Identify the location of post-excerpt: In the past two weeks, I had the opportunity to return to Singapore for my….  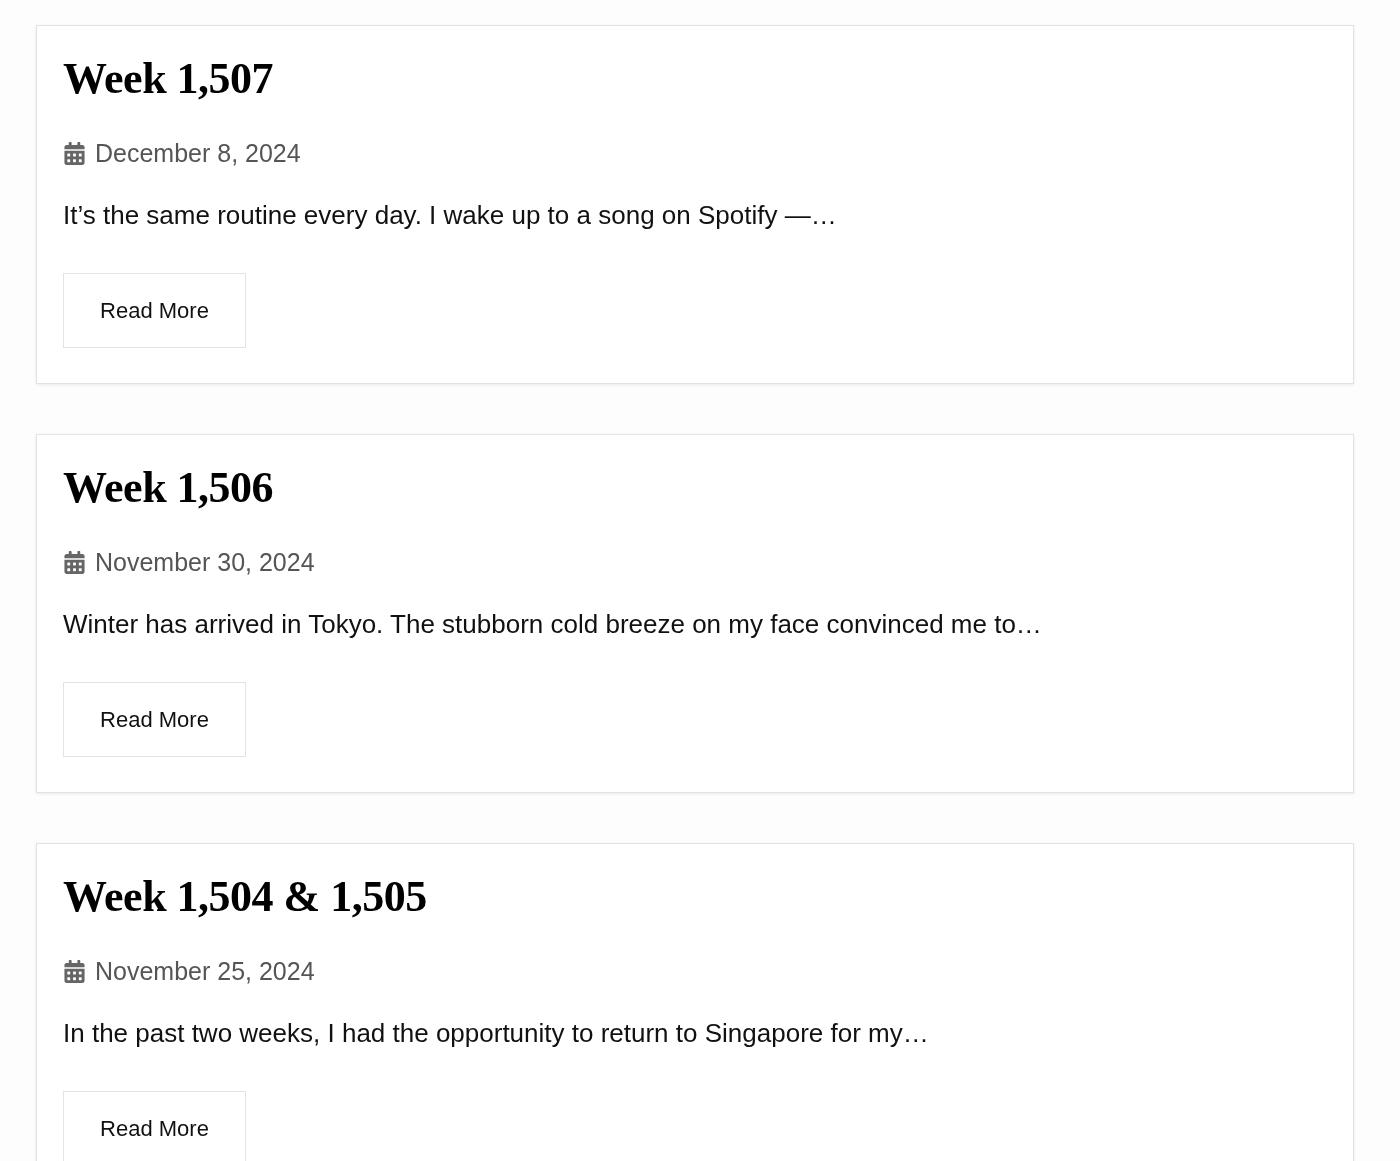
(496, 1033).